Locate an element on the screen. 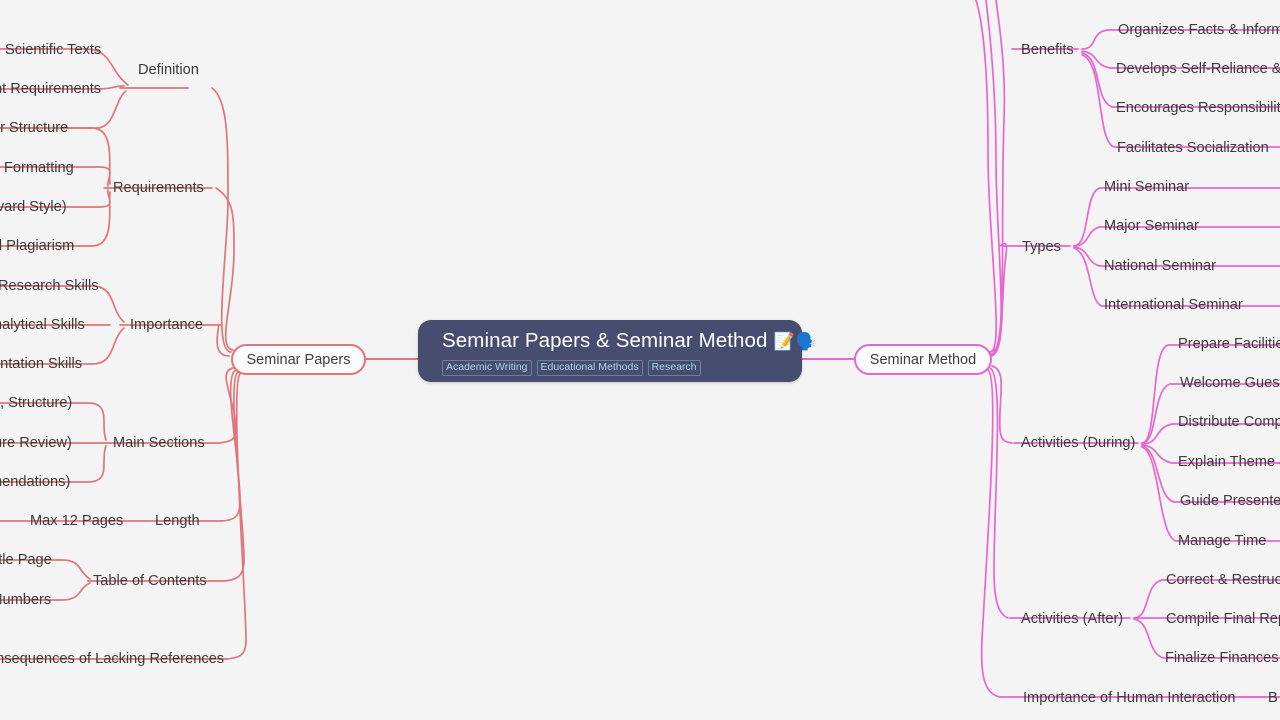 This screenshot has height=720, width=1280. node-national-seminar: National Seminar is located at coordinates (1160, 266).